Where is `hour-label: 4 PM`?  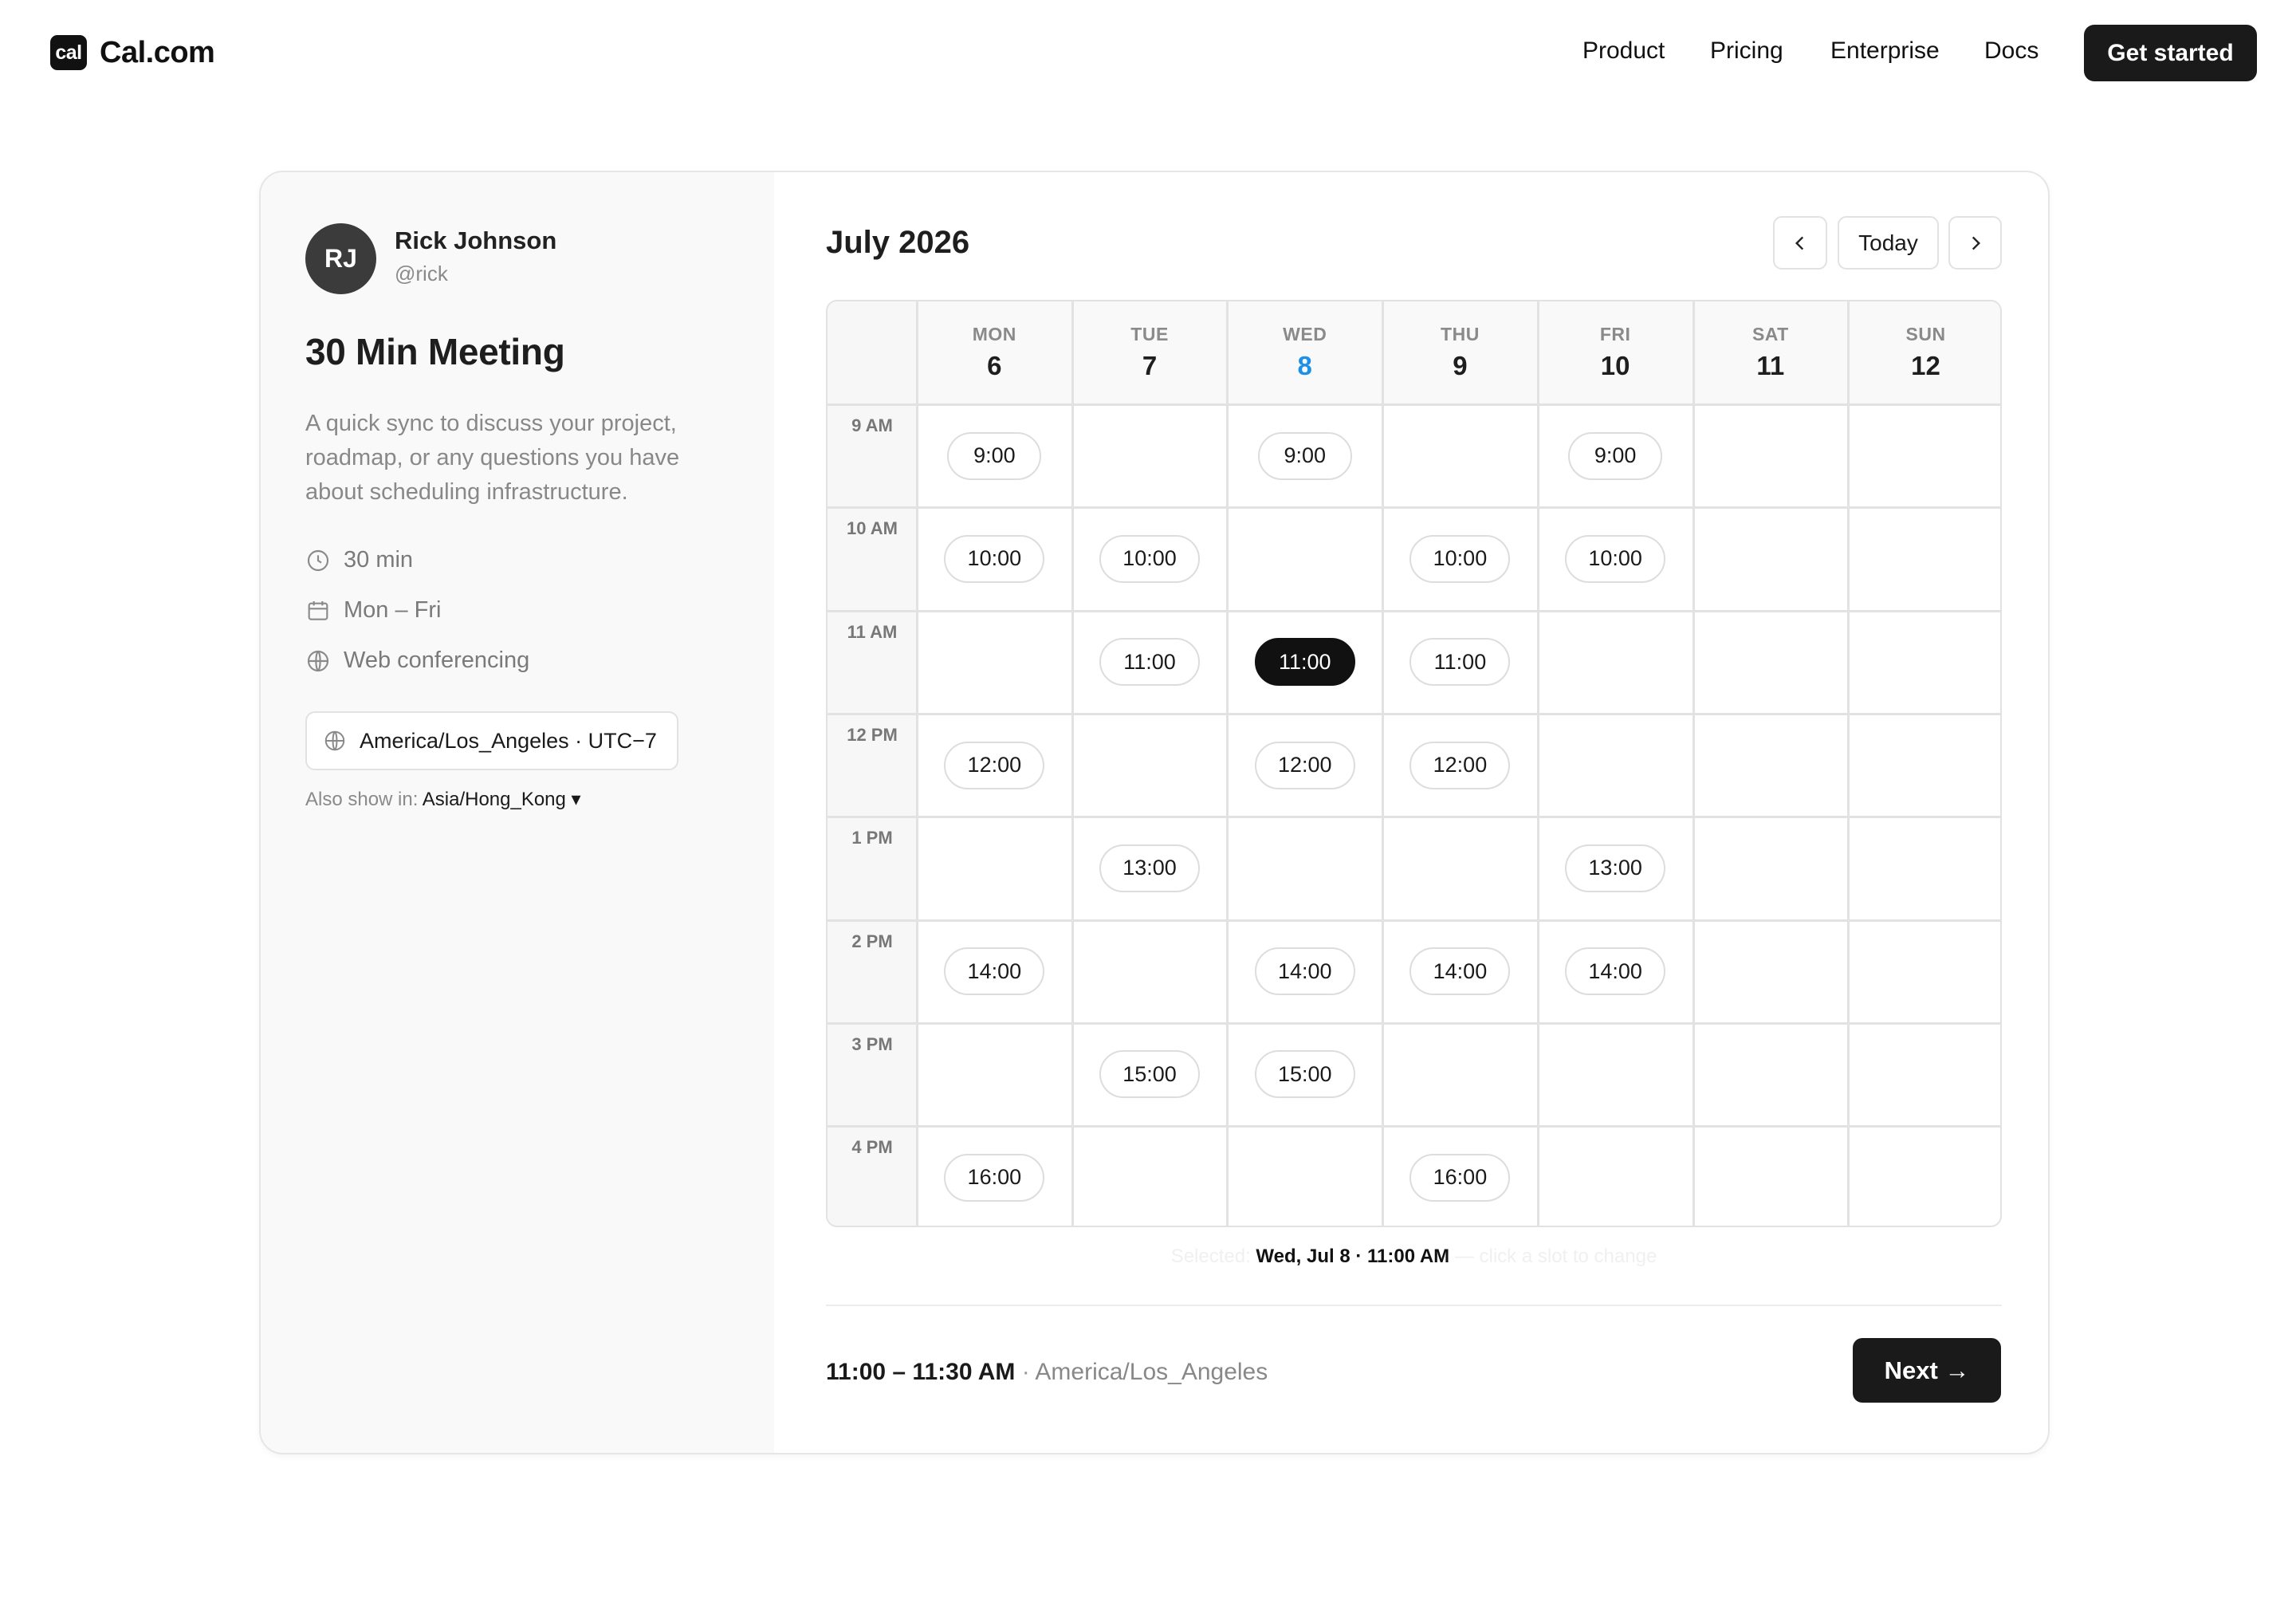 hour-label: 4 PM is located at coordinates (872, 1148).